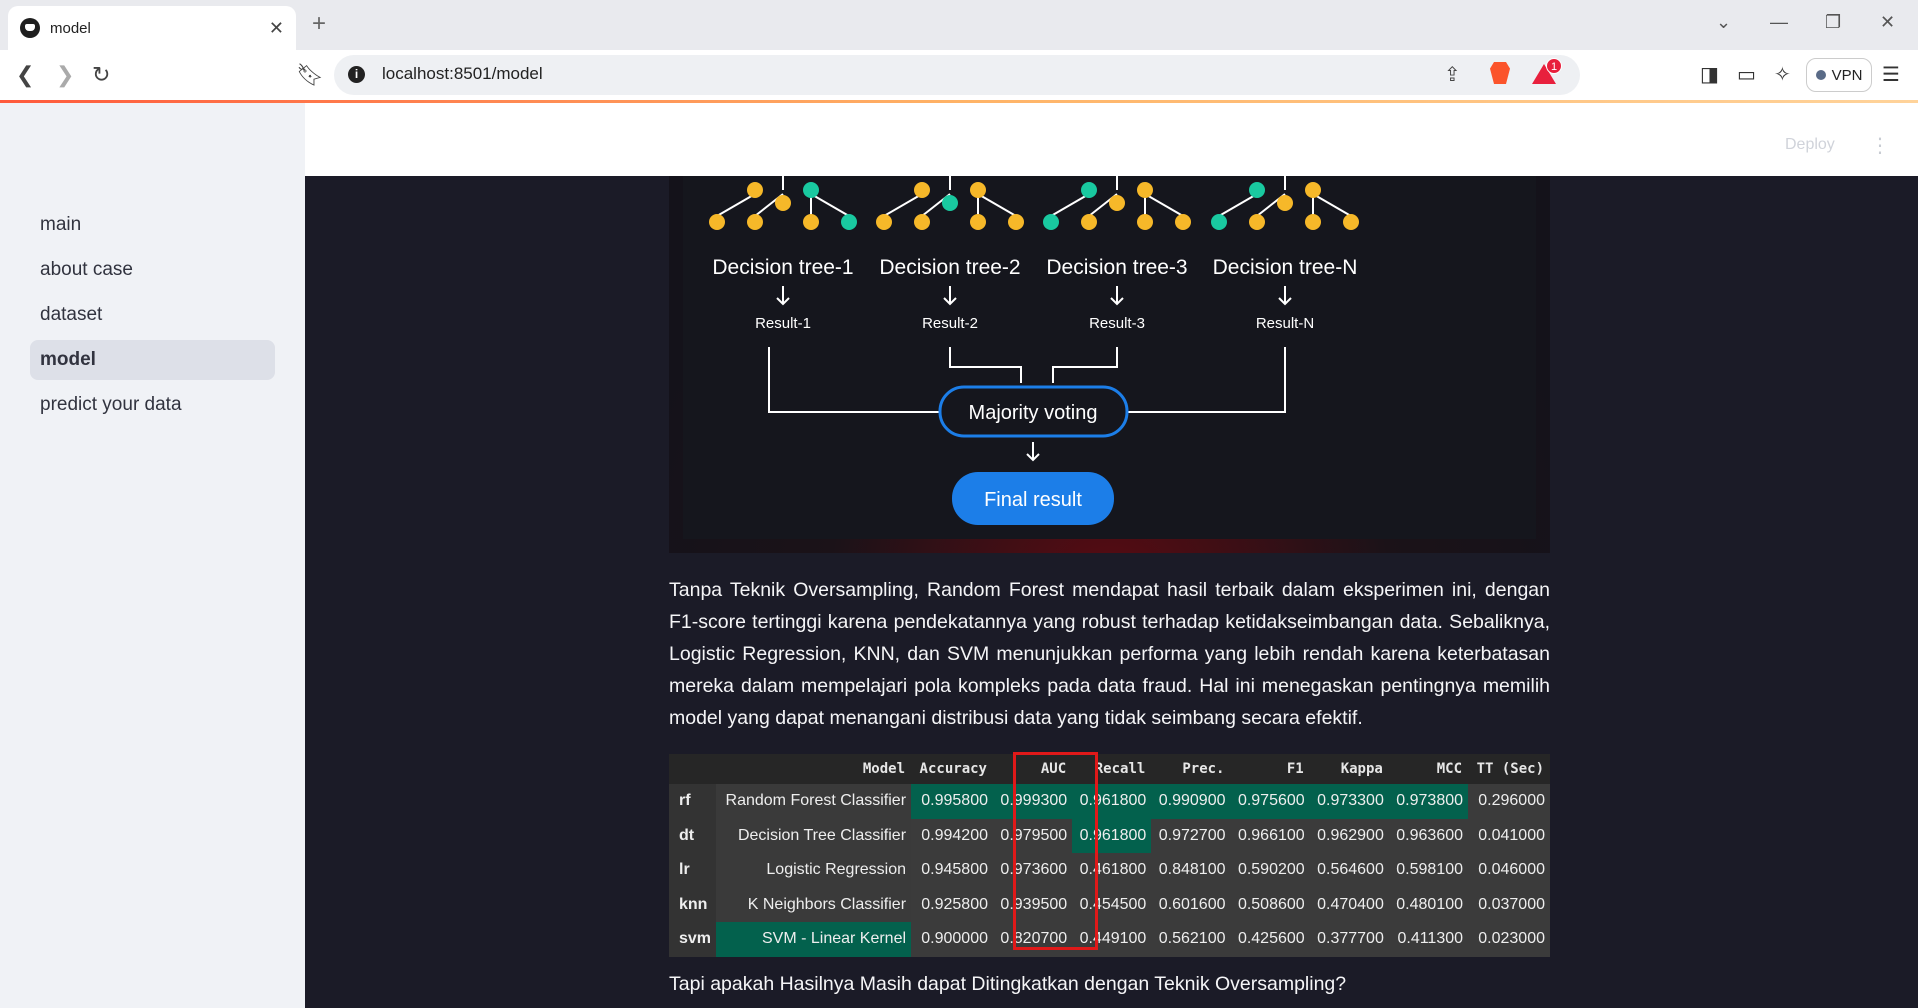  Describe the element at coordinates (814, 769) in the screenshot. I see `table-header: Model` at that location.